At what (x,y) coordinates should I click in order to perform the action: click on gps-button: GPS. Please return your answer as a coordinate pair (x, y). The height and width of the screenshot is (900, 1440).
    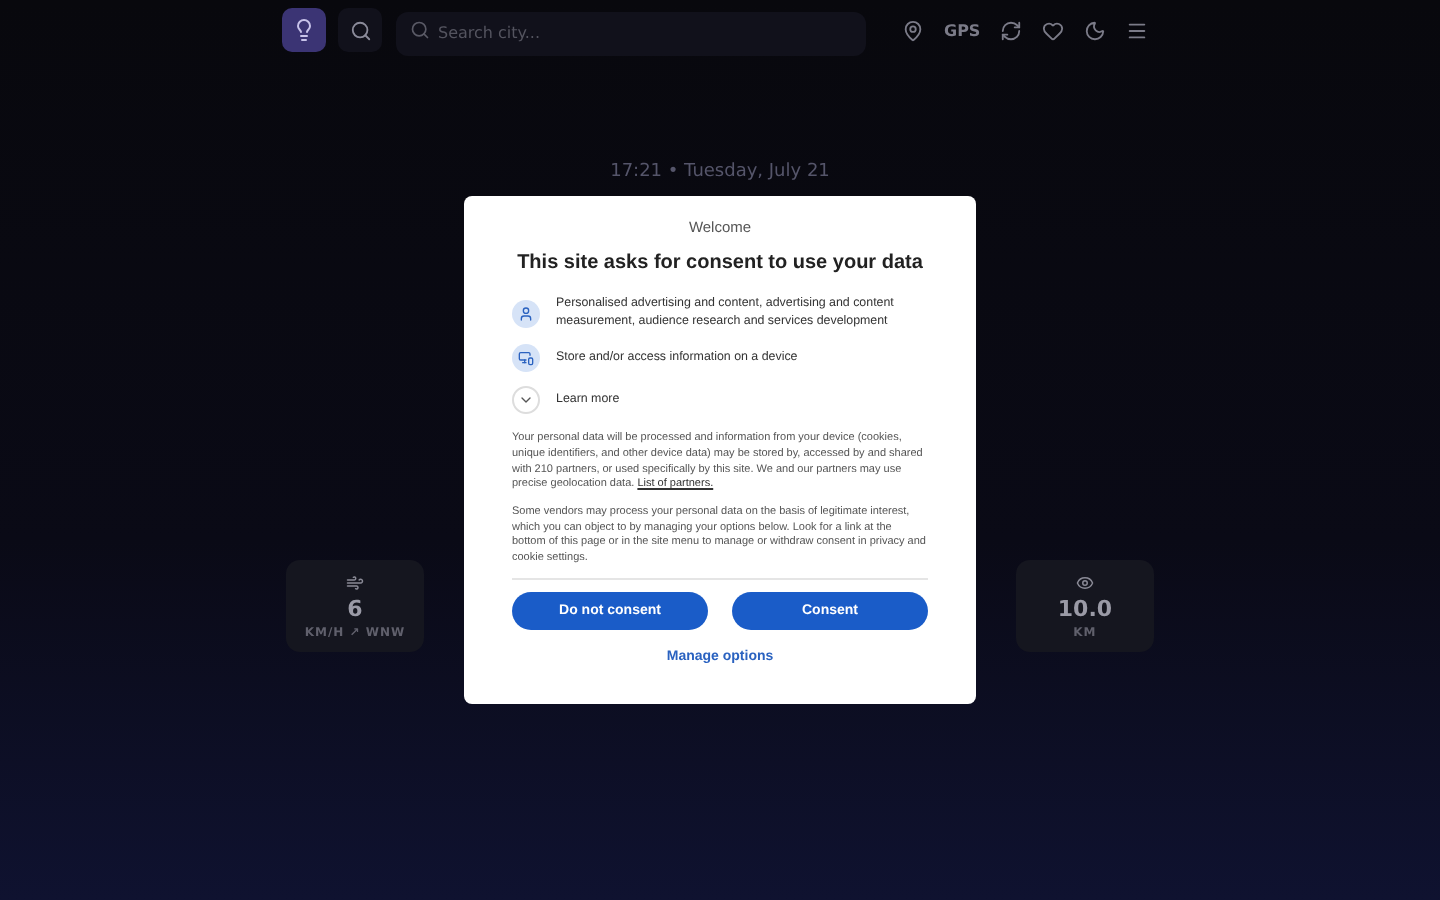
    Looking at the image, I should click on (962, 30).